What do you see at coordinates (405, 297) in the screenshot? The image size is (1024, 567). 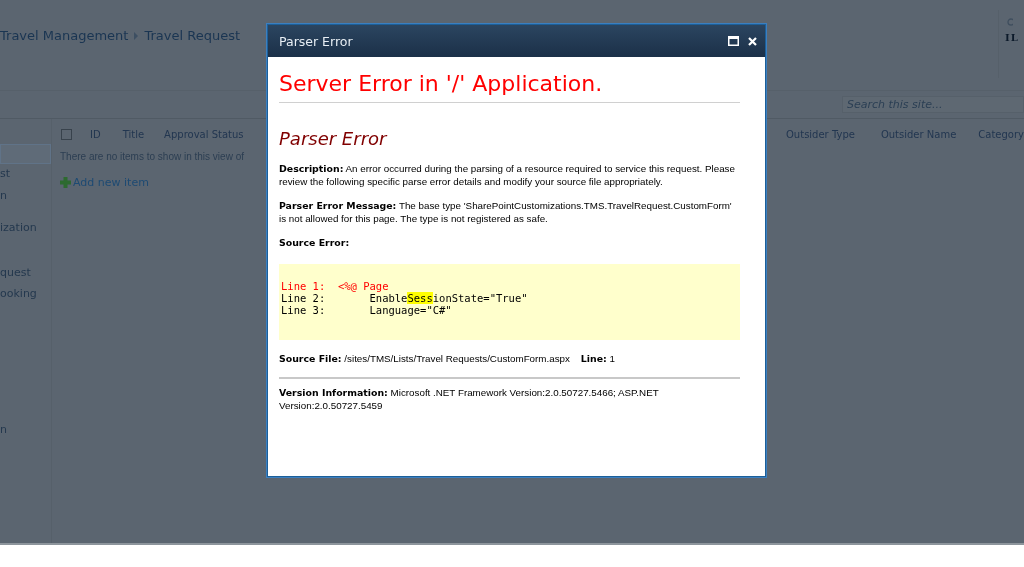 I see `code-line: Line 2: EnableSessionState="True"` at bounding box center [405, 297].